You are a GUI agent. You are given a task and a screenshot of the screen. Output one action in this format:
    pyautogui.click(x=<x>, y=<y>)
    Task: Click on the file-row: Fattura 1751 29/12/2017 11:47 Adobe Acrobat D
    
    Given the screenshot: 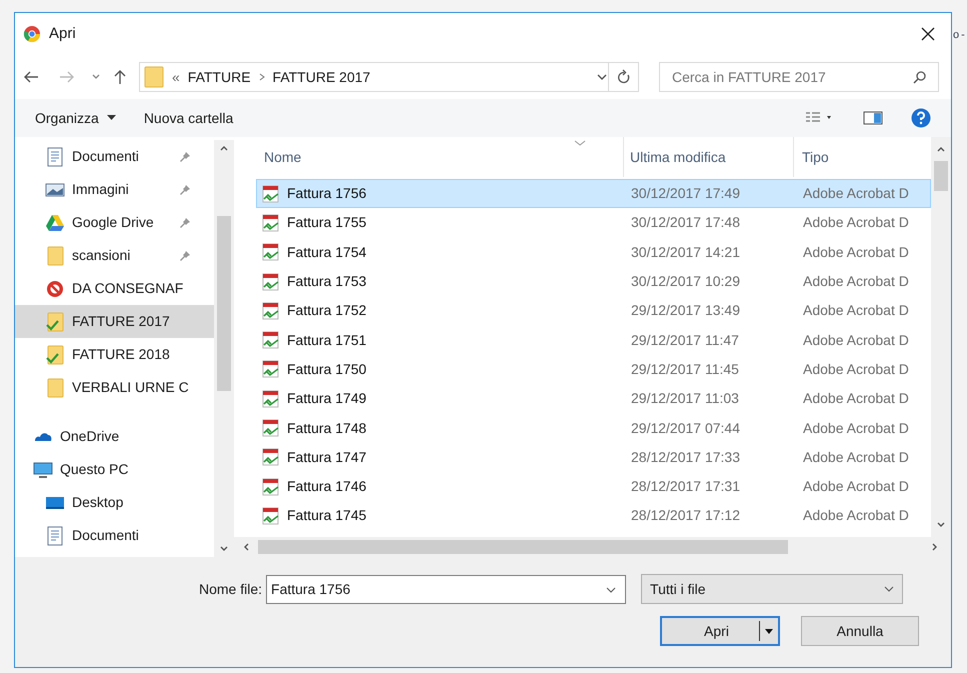 What is the action you would take?
    pyautogui.click(x=593, y=340)
    